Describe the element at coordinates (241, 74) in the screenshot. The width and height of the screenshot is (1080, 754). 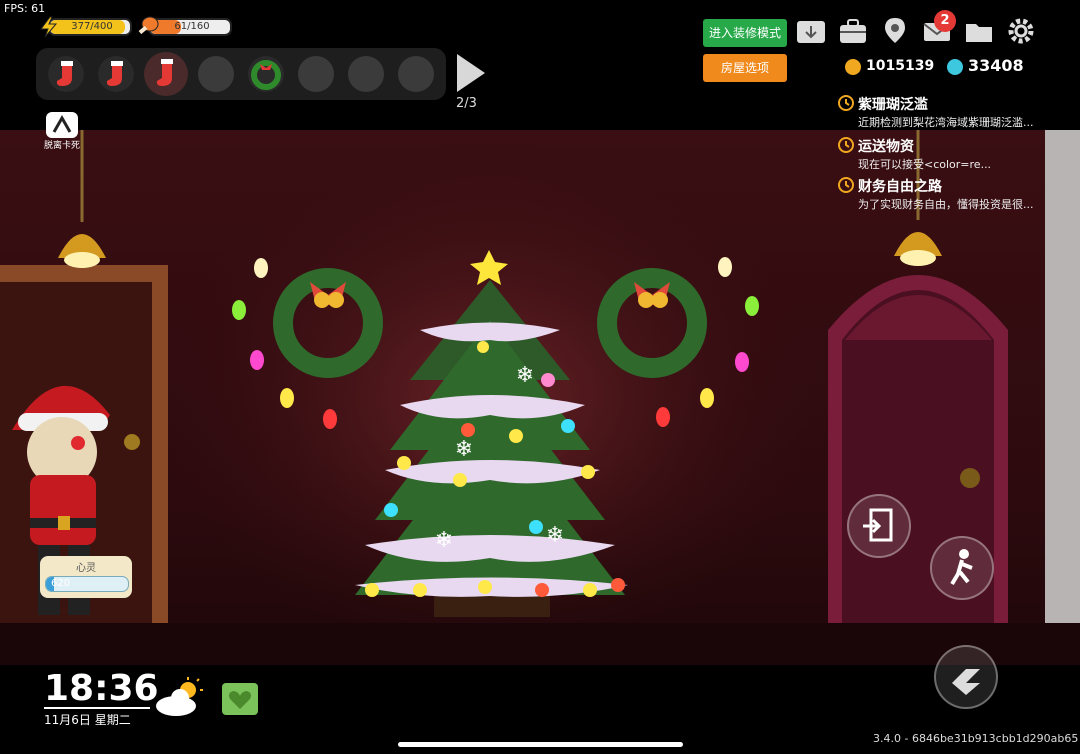
I see `hotbar` at that location.